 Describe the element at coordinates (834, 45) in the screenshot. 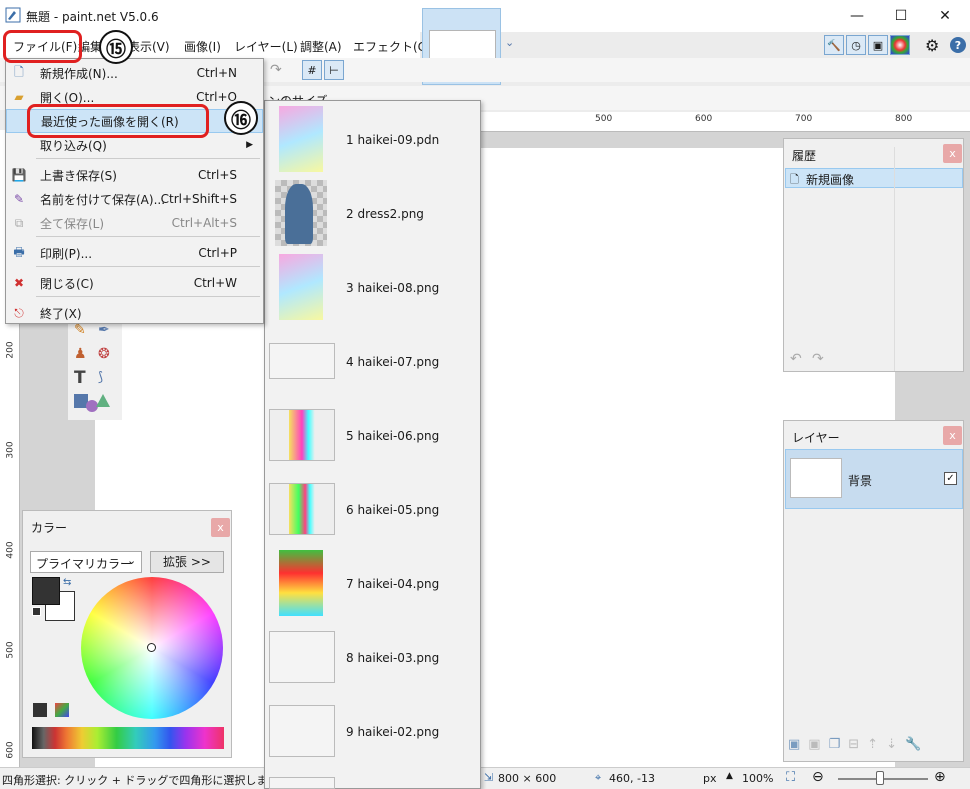

I see `tools-icon: 🔨` at that location.